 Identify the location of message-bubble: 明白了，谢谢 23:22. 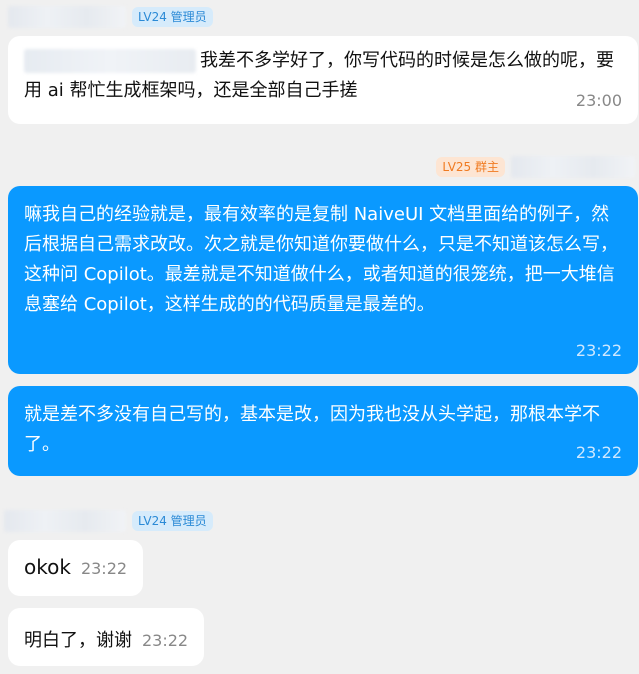
(106, 637).